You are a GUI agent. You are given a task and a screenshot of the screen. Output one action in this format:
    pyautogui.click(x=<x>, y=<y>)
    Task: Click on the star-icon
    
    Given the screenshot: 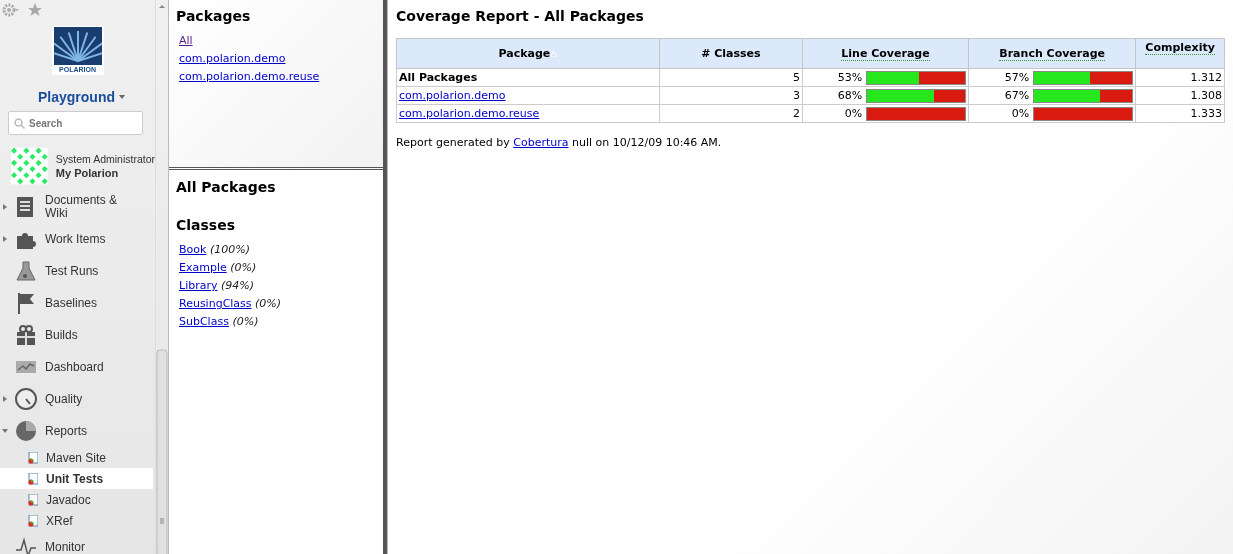 What is the action you would take?
    pyautogui.click(x=35, y=10)
    